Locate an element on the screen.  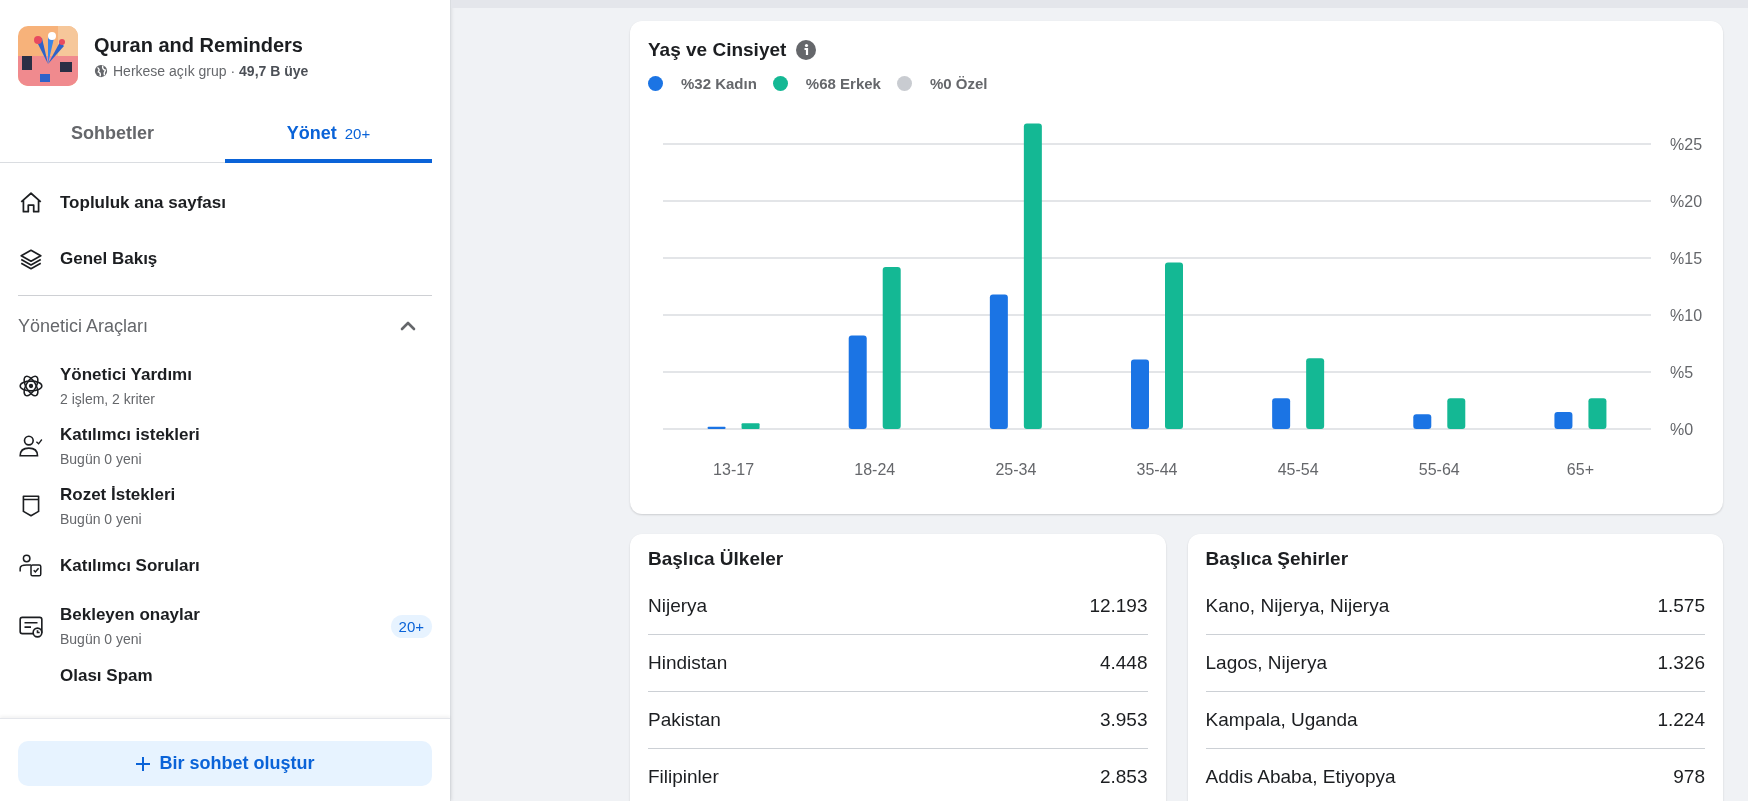
tool-item: Olası Spam is located at coordinates (225, 676).